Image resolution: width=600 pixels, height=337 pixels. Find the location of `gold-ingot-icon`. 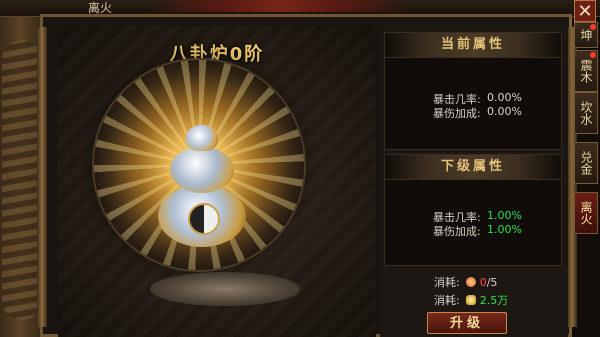

gold-ingot-icon is located at coordinates (470, 300).